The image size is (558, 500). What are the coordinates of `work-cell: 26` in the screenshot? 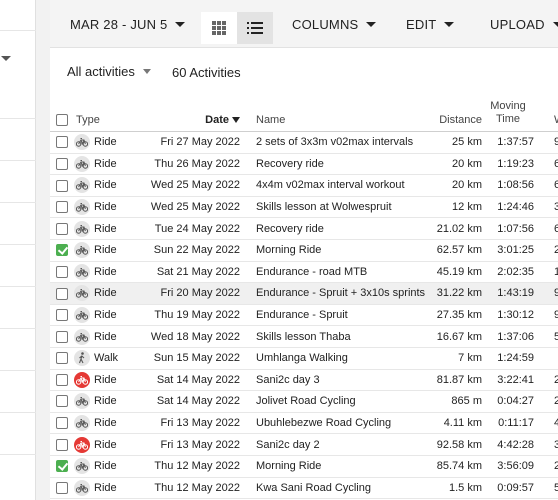 It's located at (549, 401).